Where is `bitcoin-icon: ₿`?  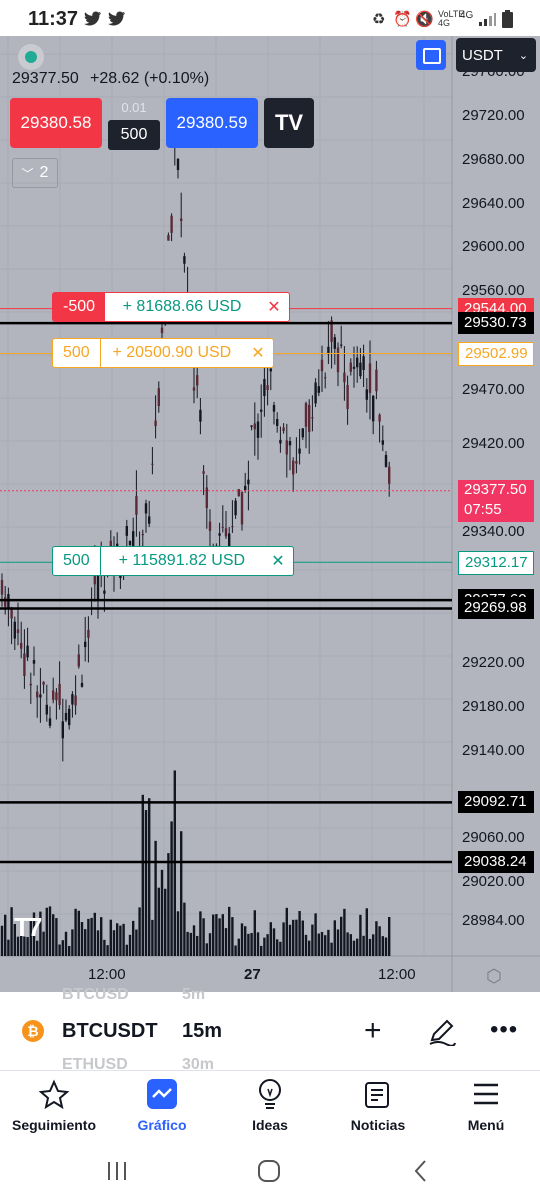
bitcoin-icon: ₿ is located at coordinates (33, 1031).